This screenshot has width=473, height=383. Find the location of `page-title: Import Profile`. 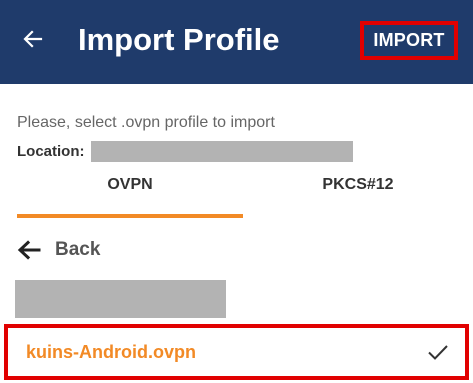

page-title: Import Profile is located at coordinates (179, 39).